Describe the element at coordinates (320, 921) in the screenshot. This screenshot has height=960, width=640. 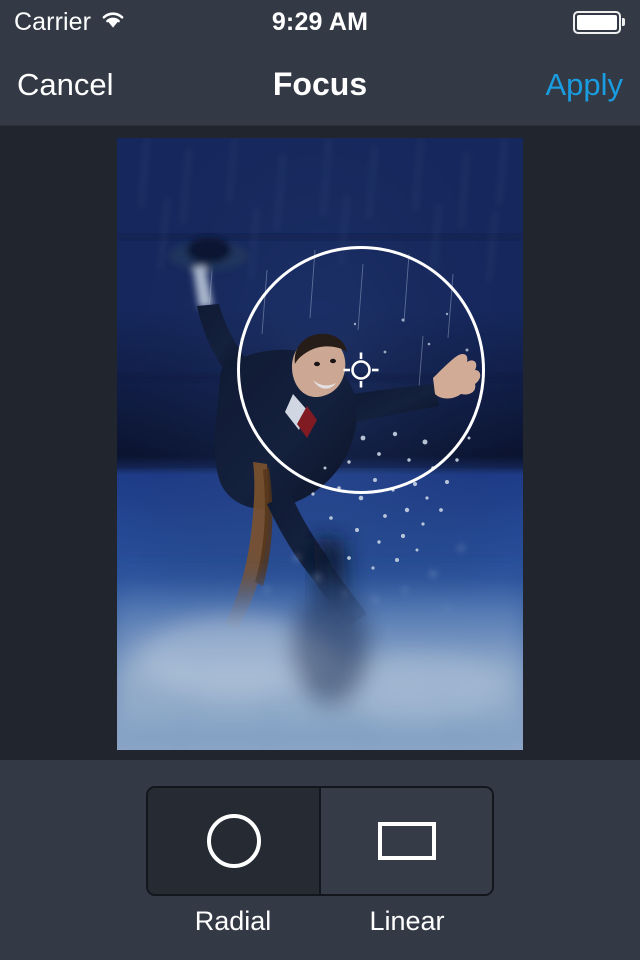
I see `segment-label-row: Radial Linear` at that location.